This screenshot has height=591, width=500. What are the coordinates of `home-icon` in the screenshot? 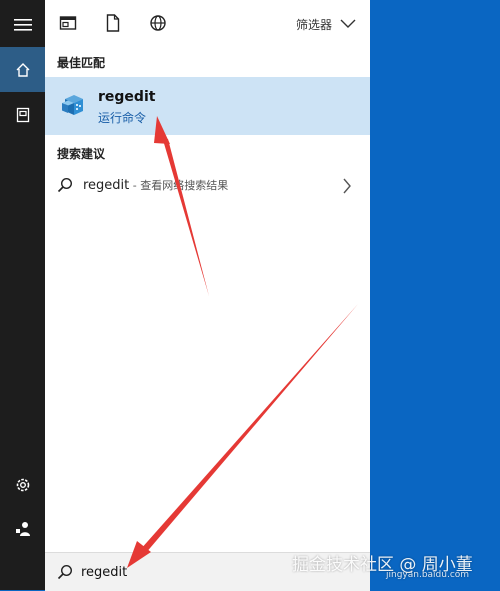 It's located at (22, 69).